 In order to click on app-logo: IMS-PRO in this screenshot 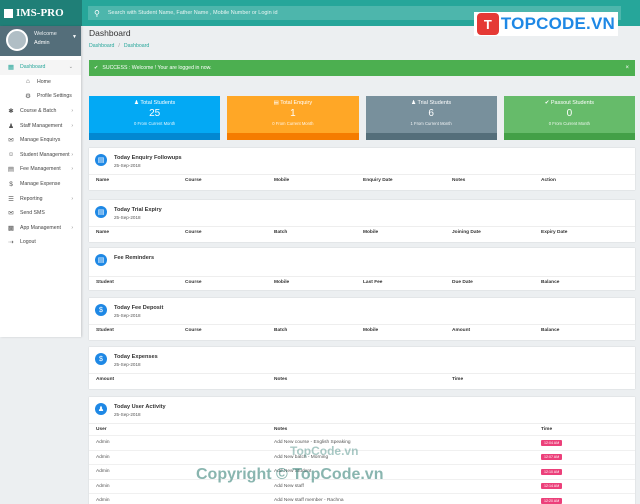, I will do `click(41, 13)`.